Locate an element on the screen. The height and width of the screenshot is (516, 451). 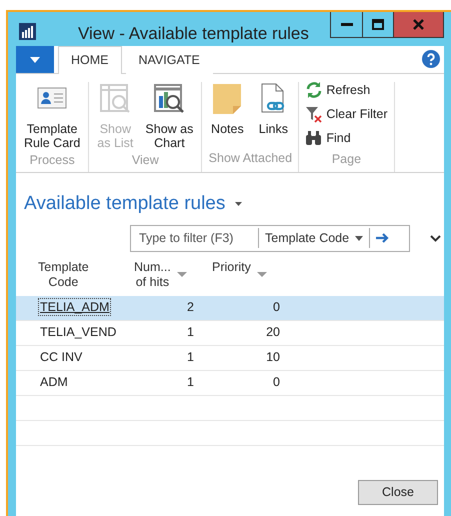
close-icon is located at coordinates (418, 24).